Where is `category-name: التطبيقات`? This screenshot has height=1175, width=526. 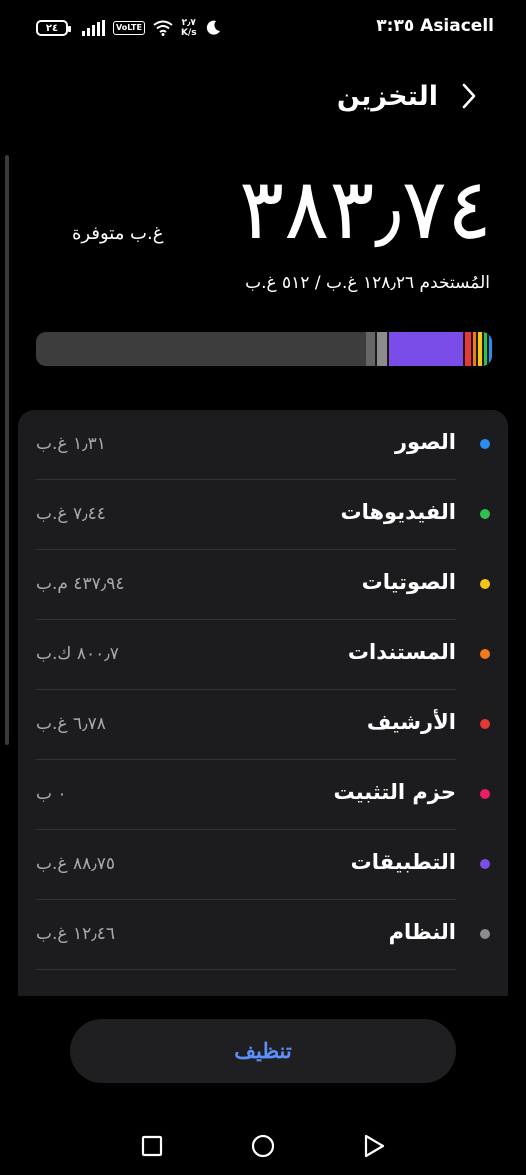 category-name: التطبيقات is located at coordinates (403, 862).